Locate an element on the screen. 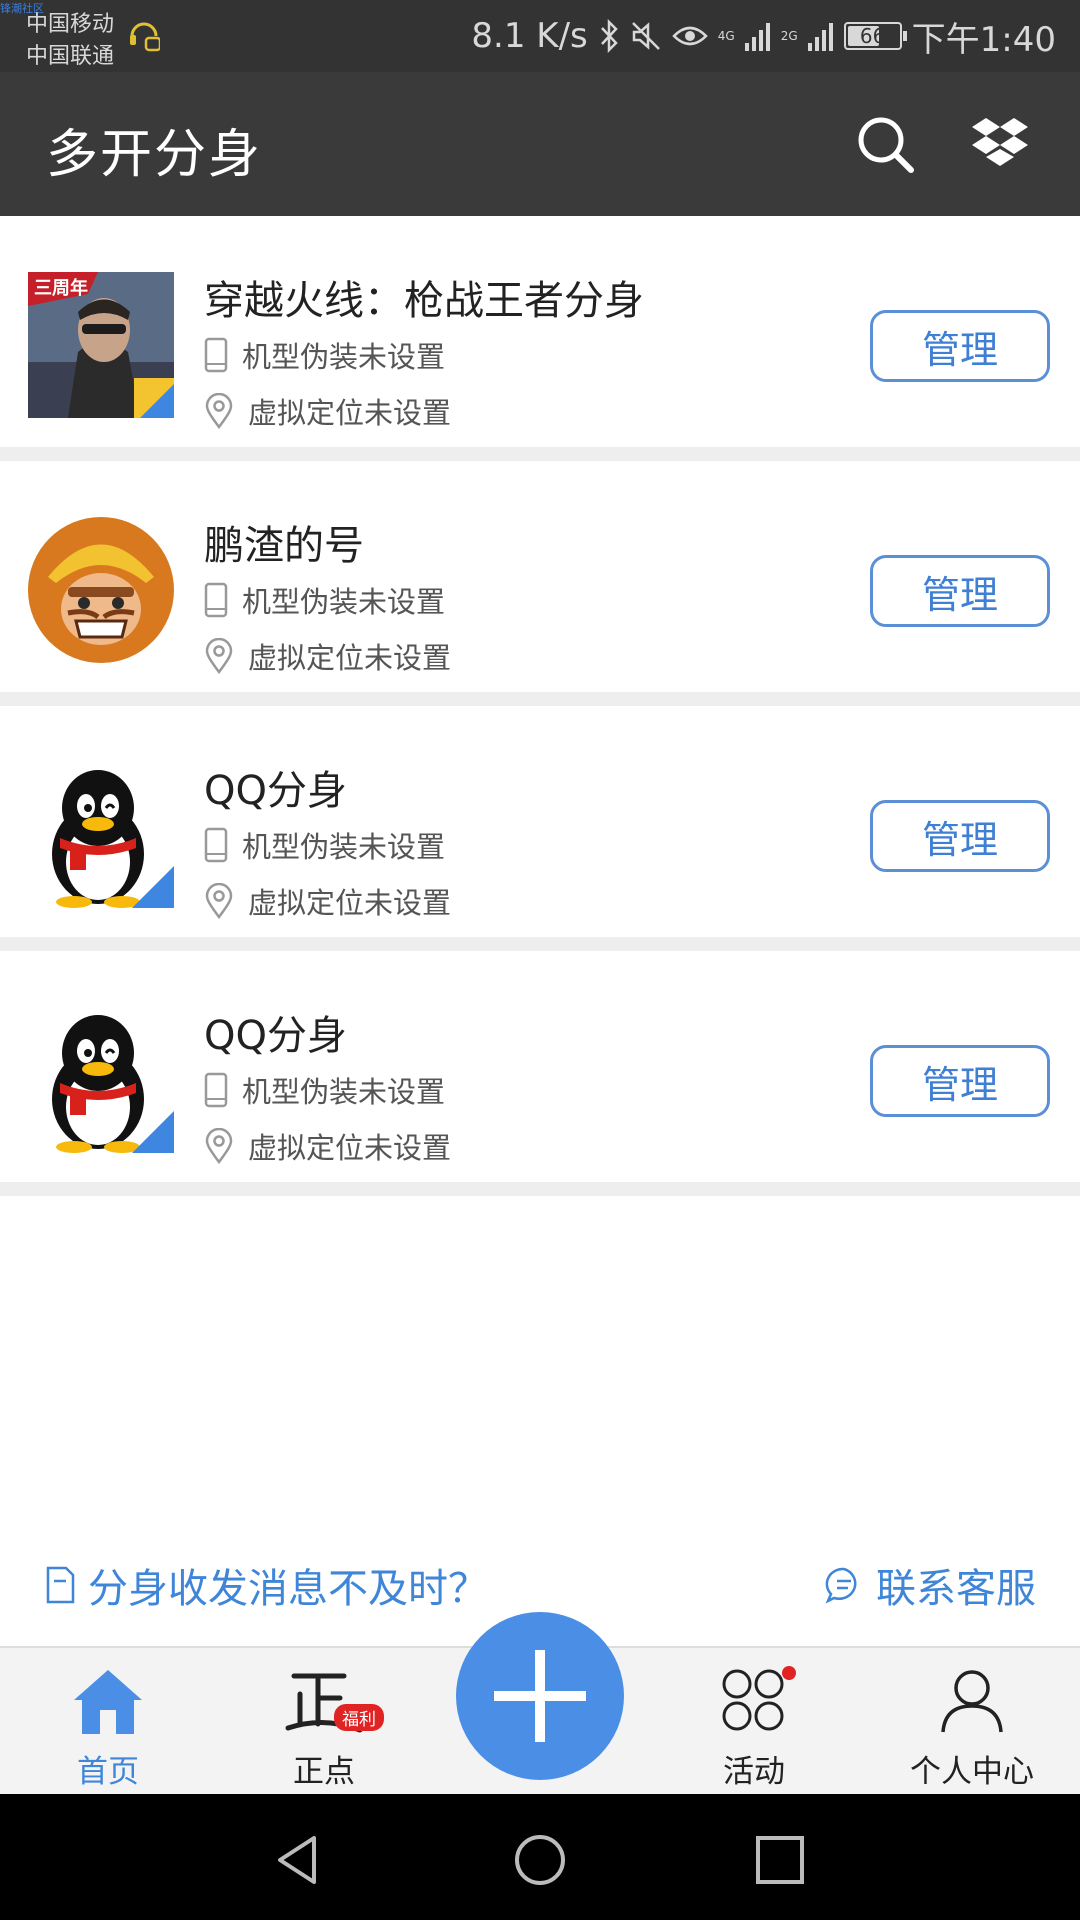 Image resolution: width=1080 pixels, height=1920 pixels. status-bar: 锋潮社区 中国移动 中国联通 8.1 K/s 4G 2G 66 下午1:40 is located at coordinates (540, 36).